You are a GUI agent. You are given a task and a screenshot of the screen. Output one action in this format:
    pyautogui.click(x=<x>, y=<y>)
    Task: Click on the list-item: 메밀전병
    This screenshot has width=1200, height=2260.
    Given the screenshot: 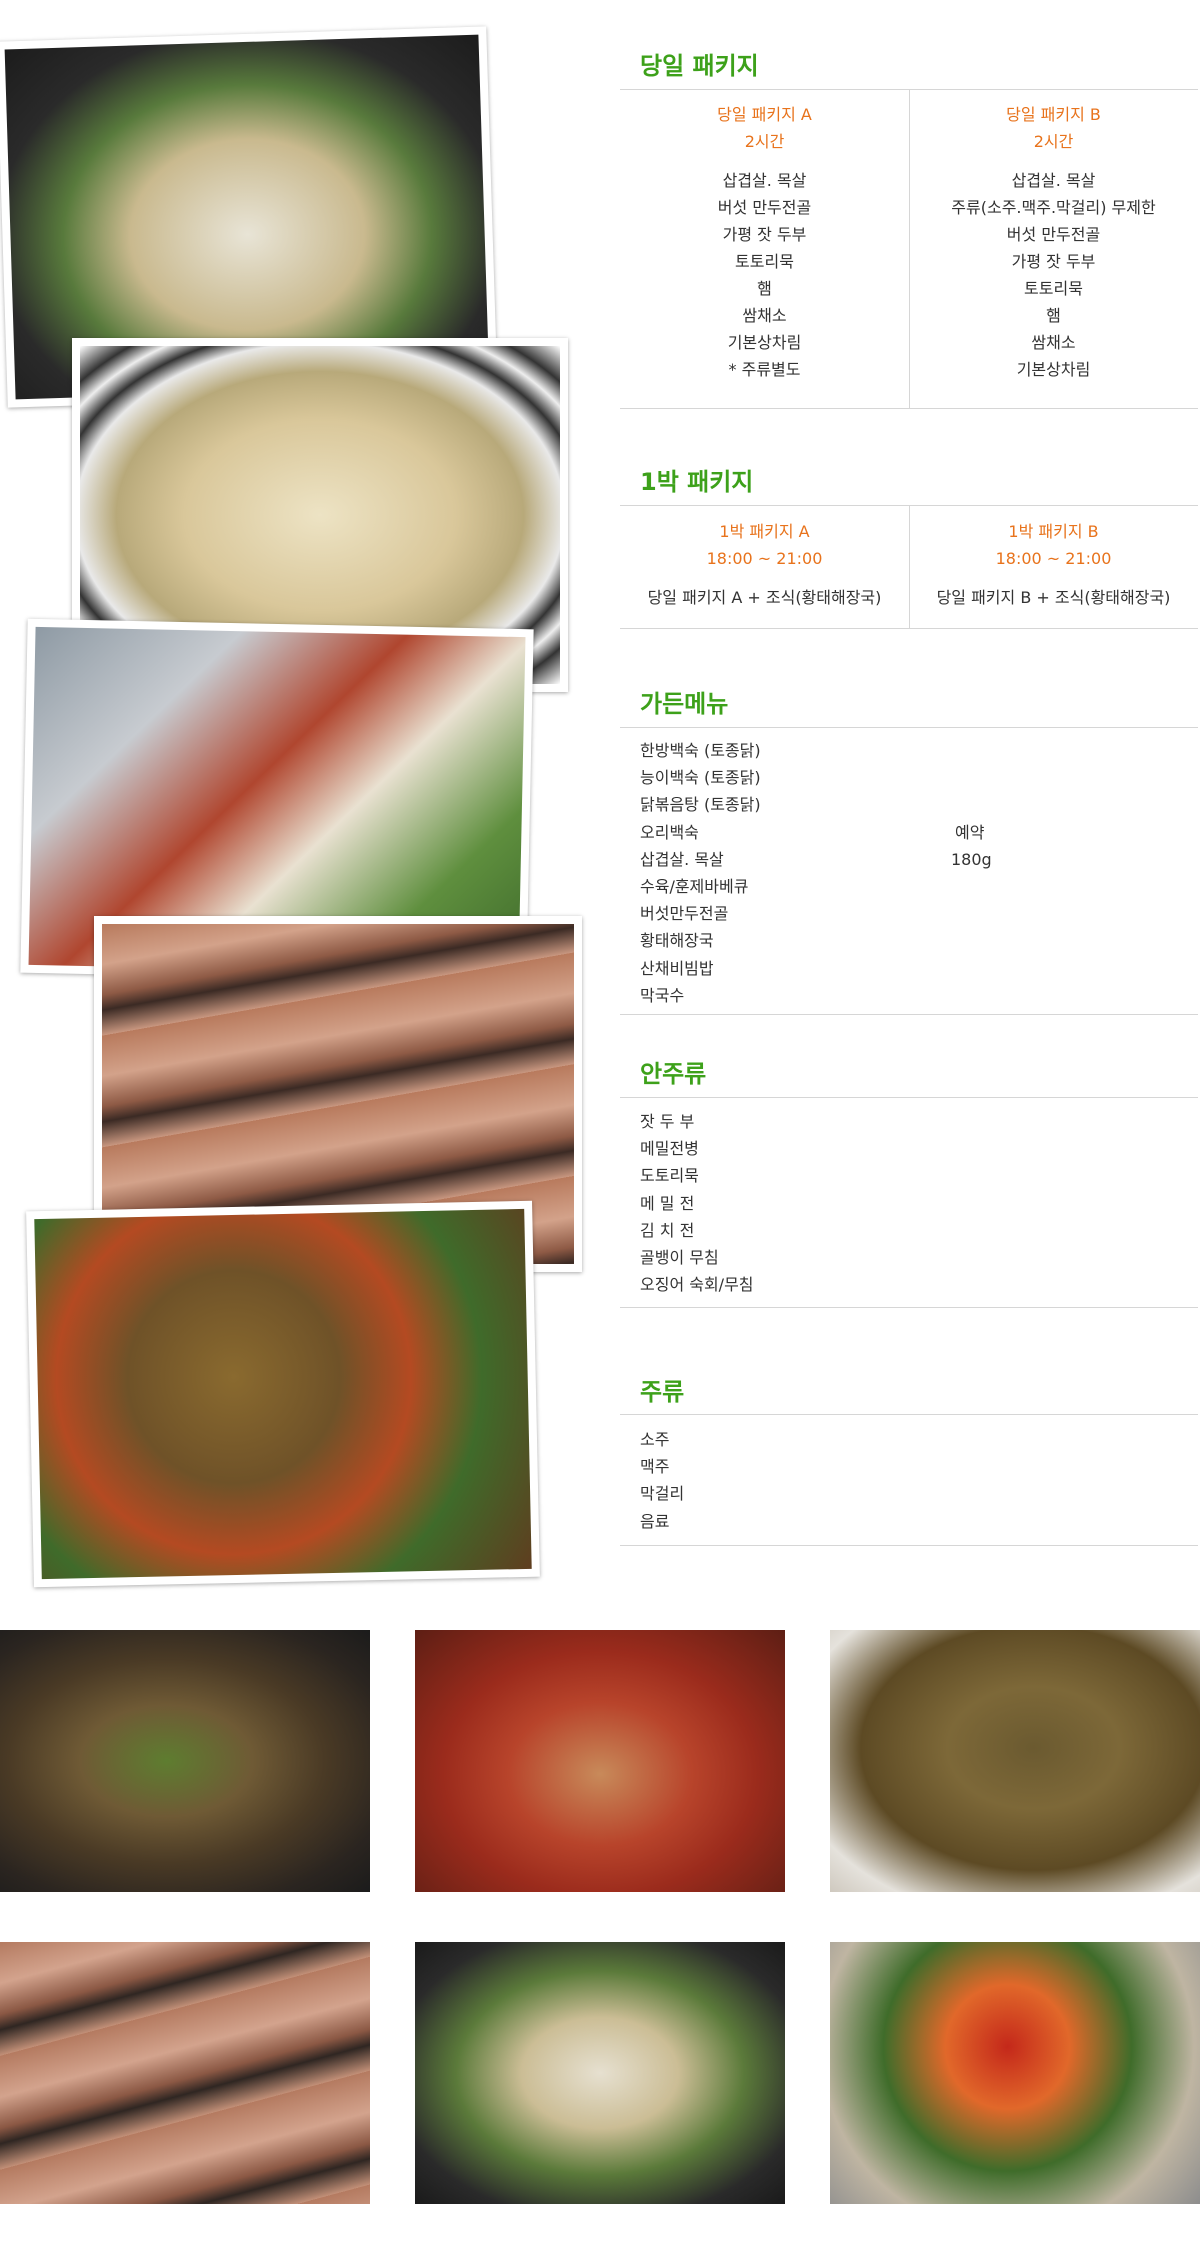 What is the action you would take?
    pyautogui.click(x=669, y=1149)
    